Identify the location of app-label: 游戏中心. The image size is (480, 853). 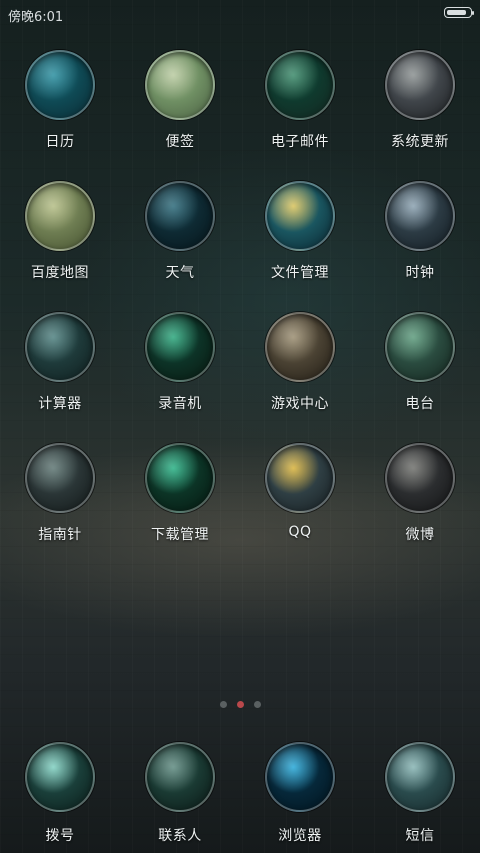
(300, 404).